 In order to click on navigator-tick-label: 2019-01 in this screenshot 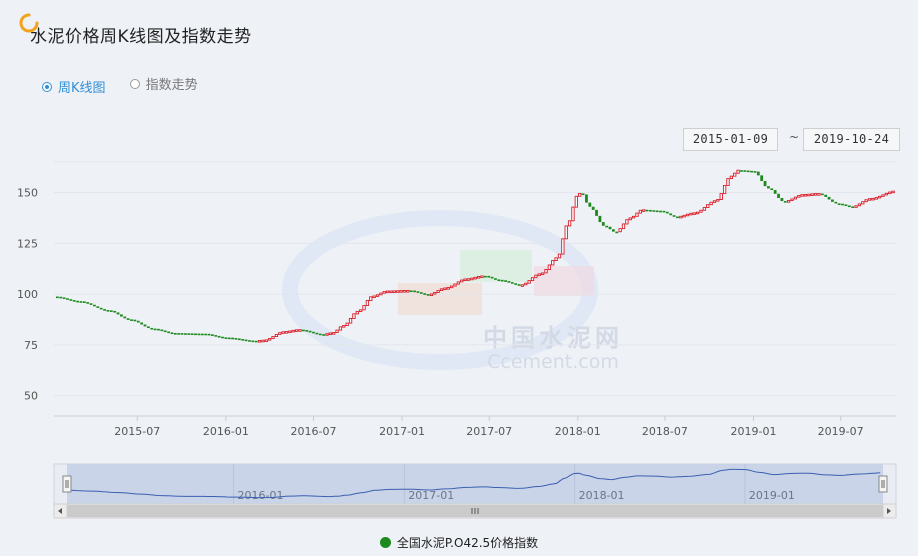, I will do `click(772, 495)`.